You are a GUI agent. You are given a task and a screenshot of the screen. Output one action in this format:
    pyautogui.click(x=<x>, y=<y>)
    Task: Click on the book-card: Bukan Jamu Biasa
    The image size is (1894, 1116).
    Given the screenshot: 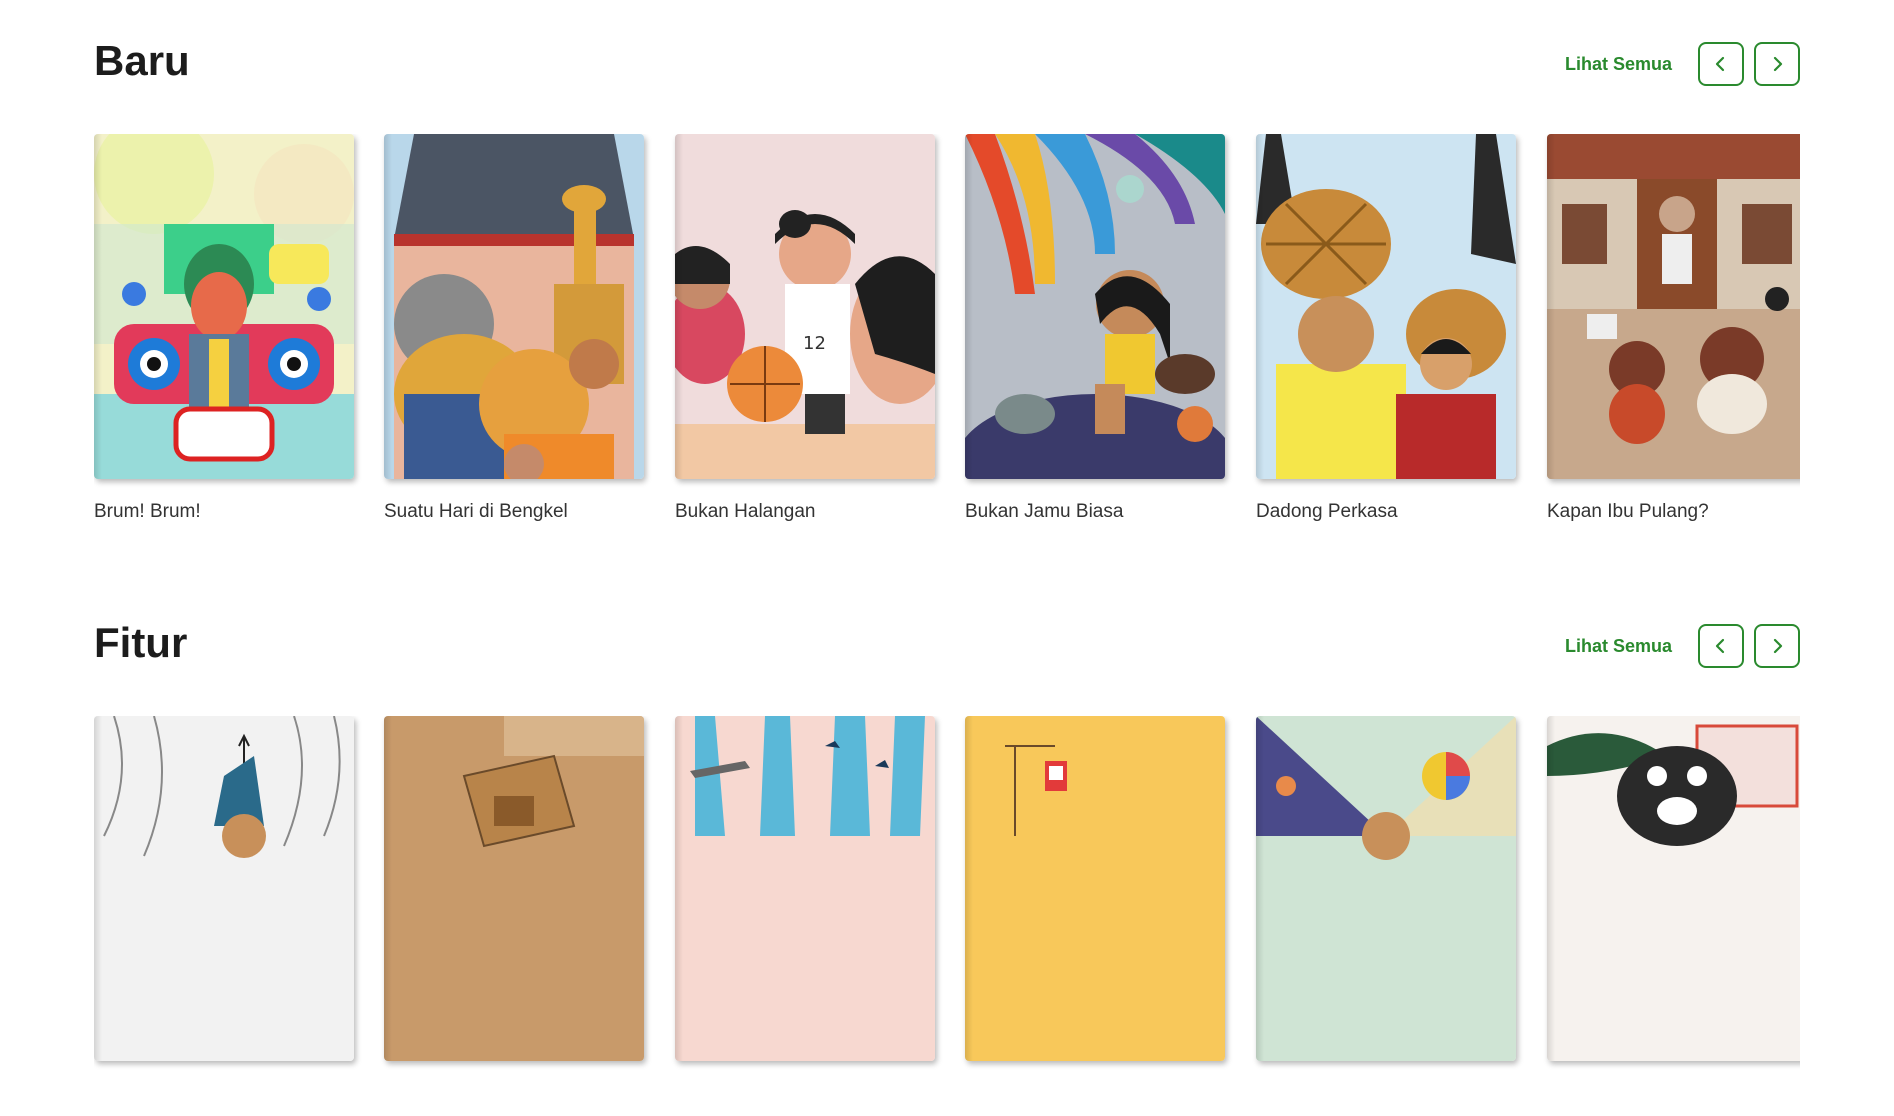 What is the action you would take?
    pyautogui.click(x=1095, y=328)
    